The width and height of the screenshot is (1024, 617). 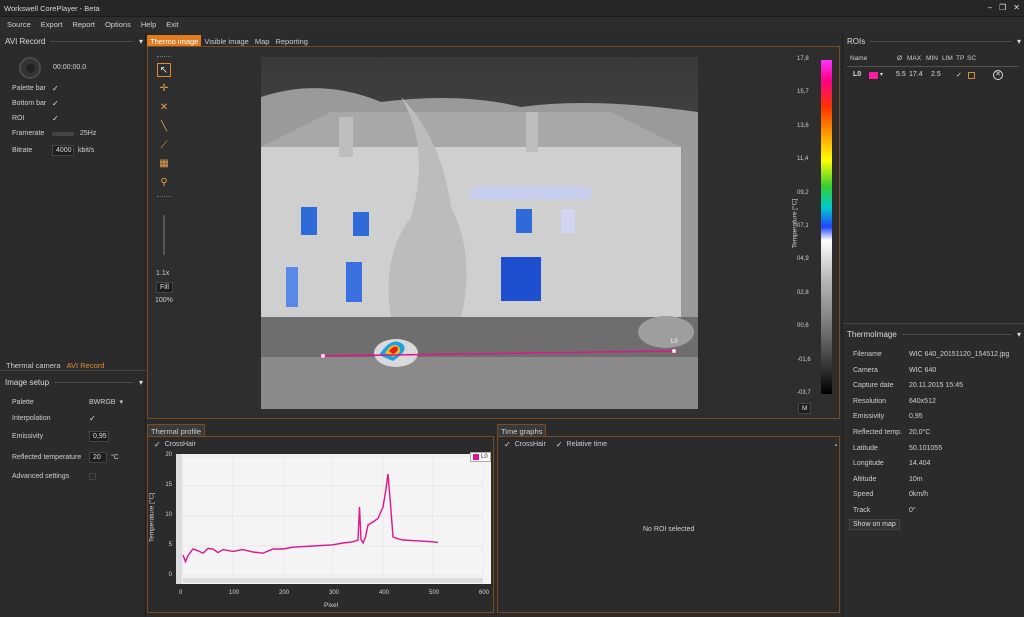 I want to click on time-options: ✓ CrossHair ✓ Relative time, so click(x=555, y=444).